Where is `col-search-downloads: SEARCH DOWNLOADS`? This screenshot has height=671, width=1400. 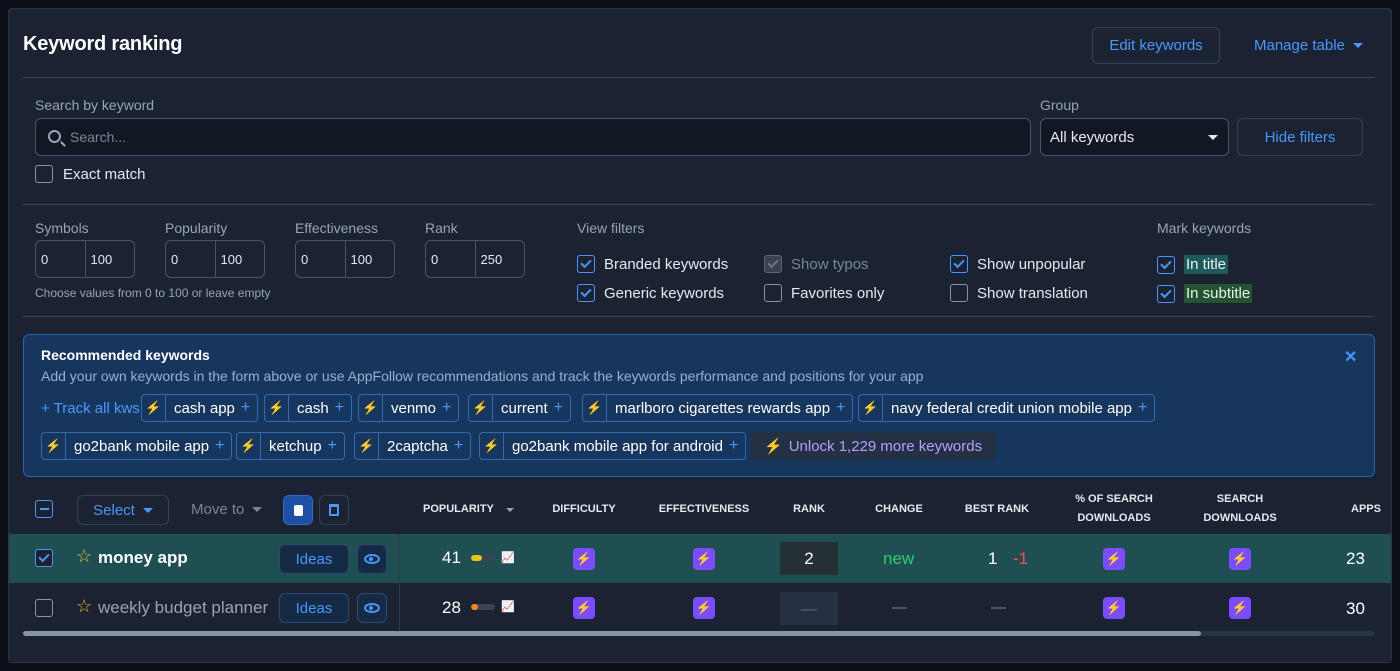 col-search-downloads: SEARCH DOWNLOADS is located at coordinates (1240, 509).